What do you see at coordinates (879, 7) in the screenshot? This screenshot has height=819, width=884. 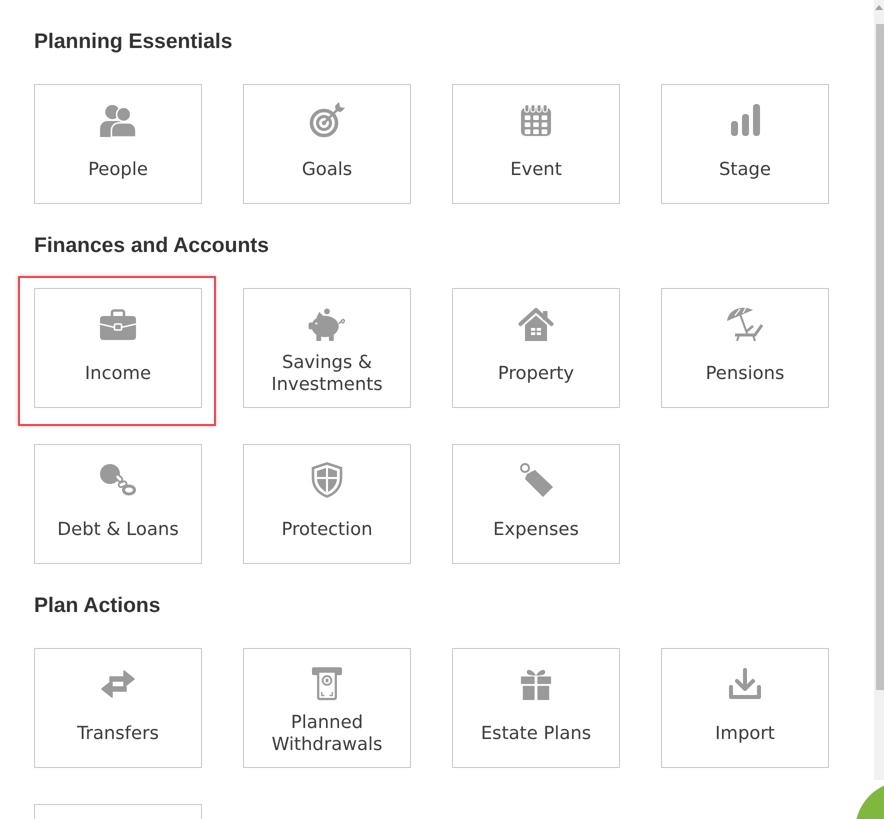 I see `scroll-up-arrow-icon` at bounding box center [879, 7].